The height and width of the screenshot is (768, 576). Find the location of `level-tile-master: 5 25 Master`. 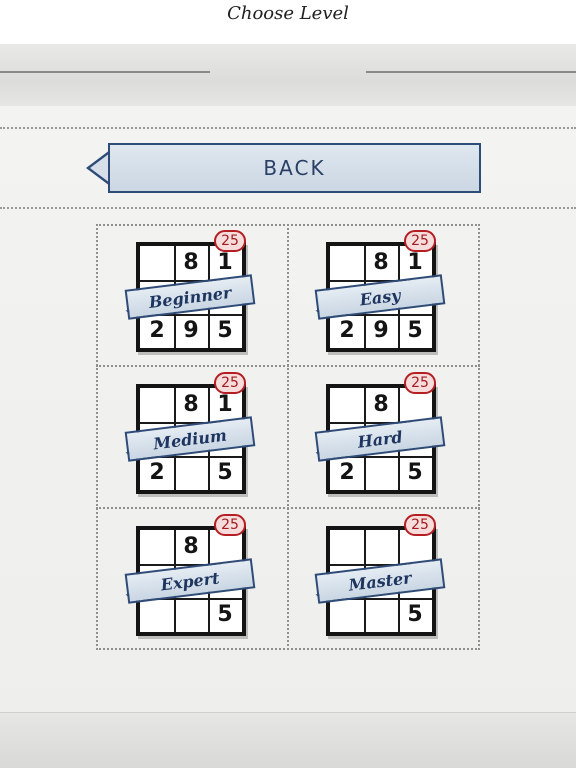

level-tile-master: 5 25 Master is located at coordinates (366, 573).